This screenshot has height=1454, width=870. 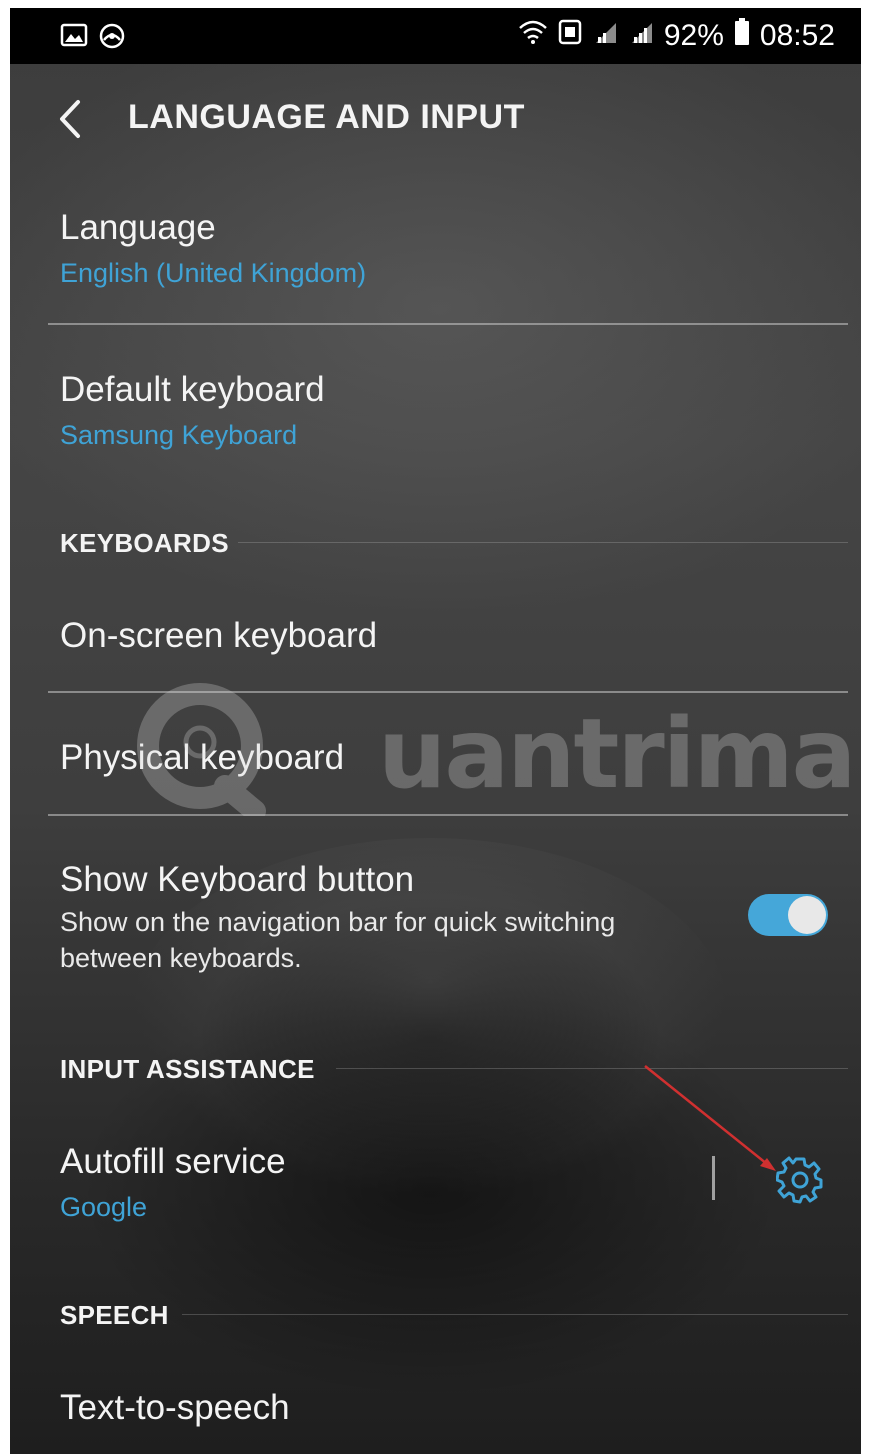 I want to click on section-divider, so click(x=515, y=1314).